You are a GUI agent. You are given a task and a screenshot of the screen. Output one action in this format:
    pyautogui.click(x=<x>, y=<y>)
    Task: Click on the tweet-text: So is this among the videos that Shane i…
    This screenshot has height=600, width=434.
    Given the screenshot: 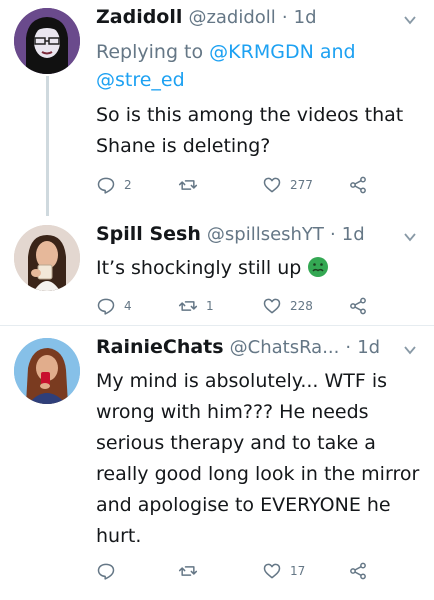 What is the action you would take?
    pyautogui.click(x=250, y=130)
    